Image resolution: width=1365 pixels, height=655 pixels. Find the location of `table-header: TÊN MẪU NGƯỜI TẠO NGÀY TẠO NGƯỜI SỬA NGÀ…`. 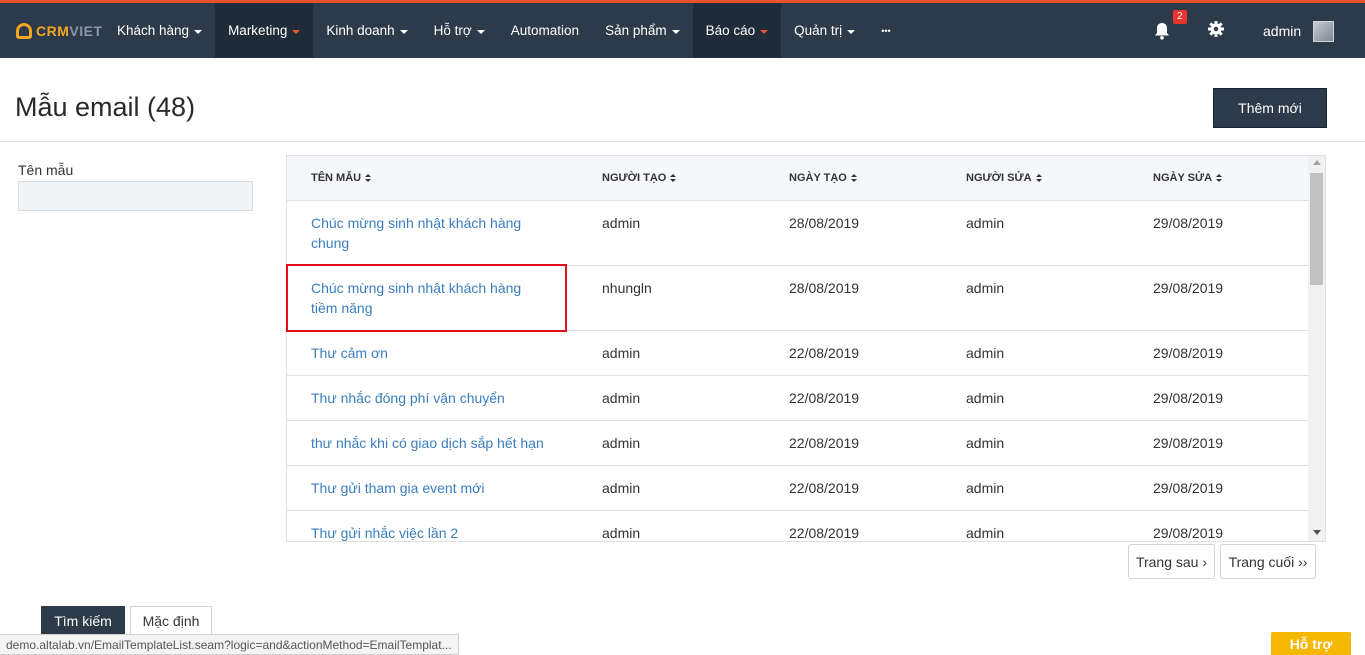

table-header: TÊN MẪU NGƯỜI TẠO NGÀY TẠO NGƯỜI SỬA NGÀ… is located at coordinates (797, 178).